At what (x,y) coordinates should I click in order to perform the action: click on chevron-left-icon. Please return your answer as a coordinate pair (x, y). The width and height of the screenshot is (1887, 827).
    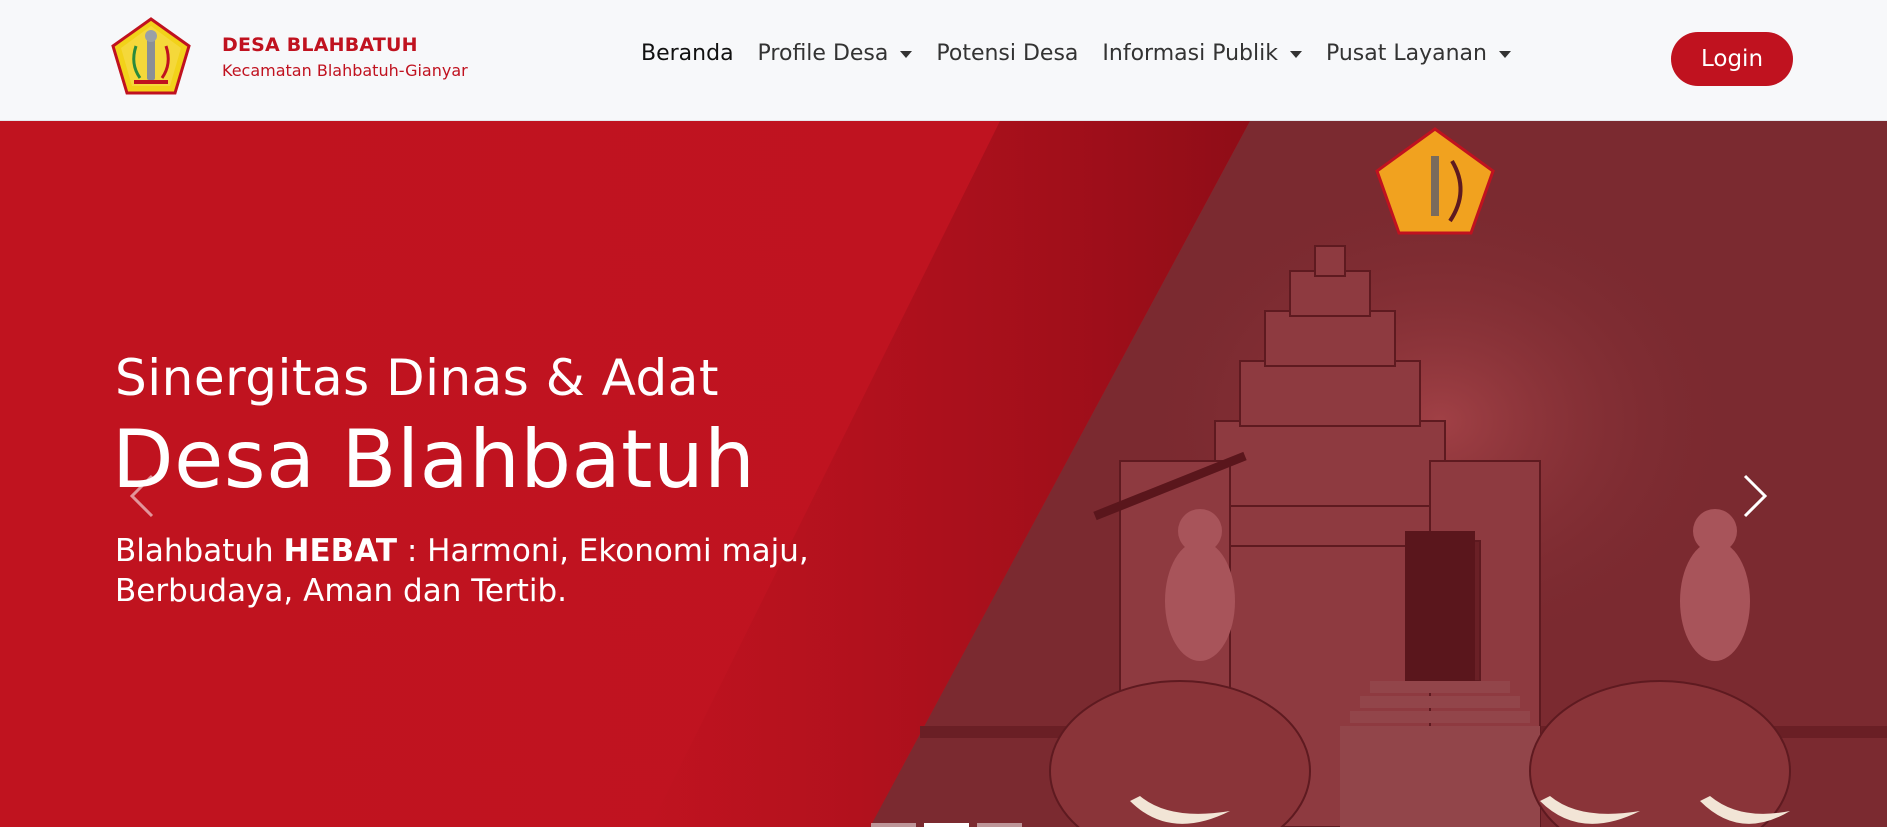
    Looking at the image, I should click on (142, 496).